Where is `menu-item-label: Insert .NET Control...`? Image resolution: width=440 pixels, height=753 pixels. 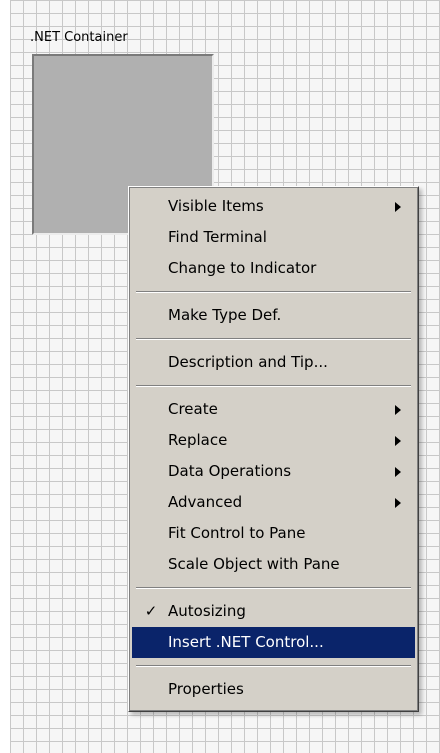
menu-item-label: Insert .NET Control... is located at coordinates (246, 642).